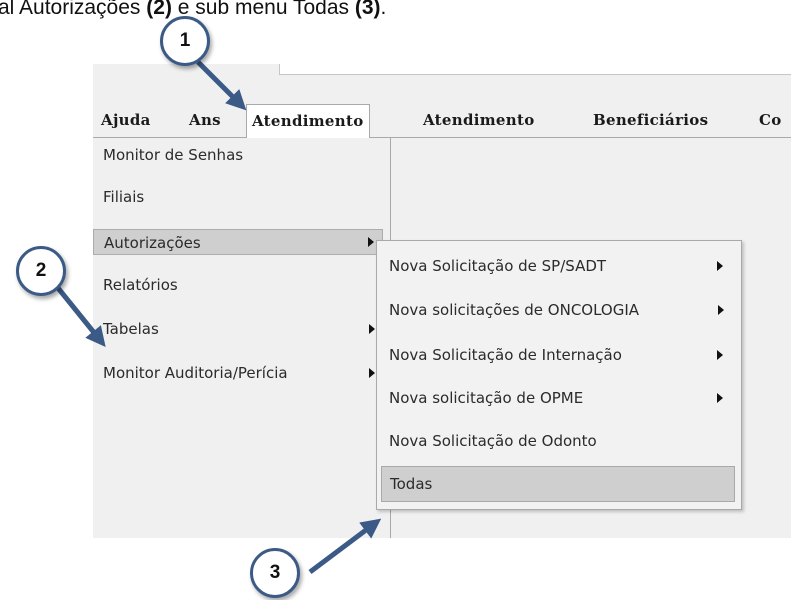  What do you see at coordinates (81, 317) in the screenshot?
I see `arrow-to-autorizacoes` at bounding box center [81, 317].